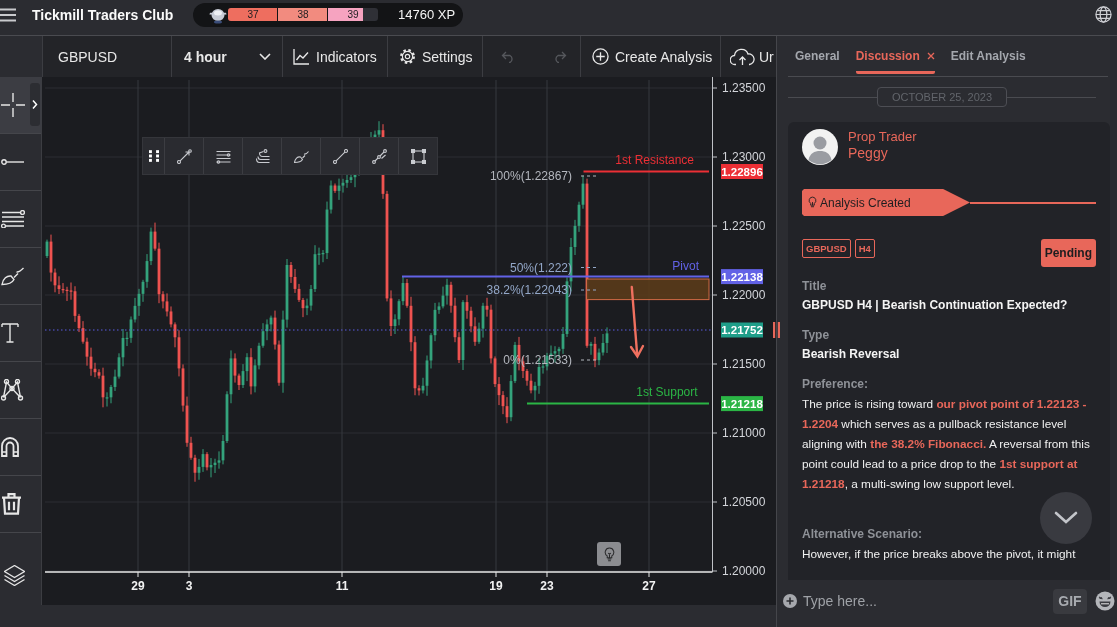 The height and width of the screenshot is (627, 1117). I want to click on date-axis-label: 23, so click(547, 586).